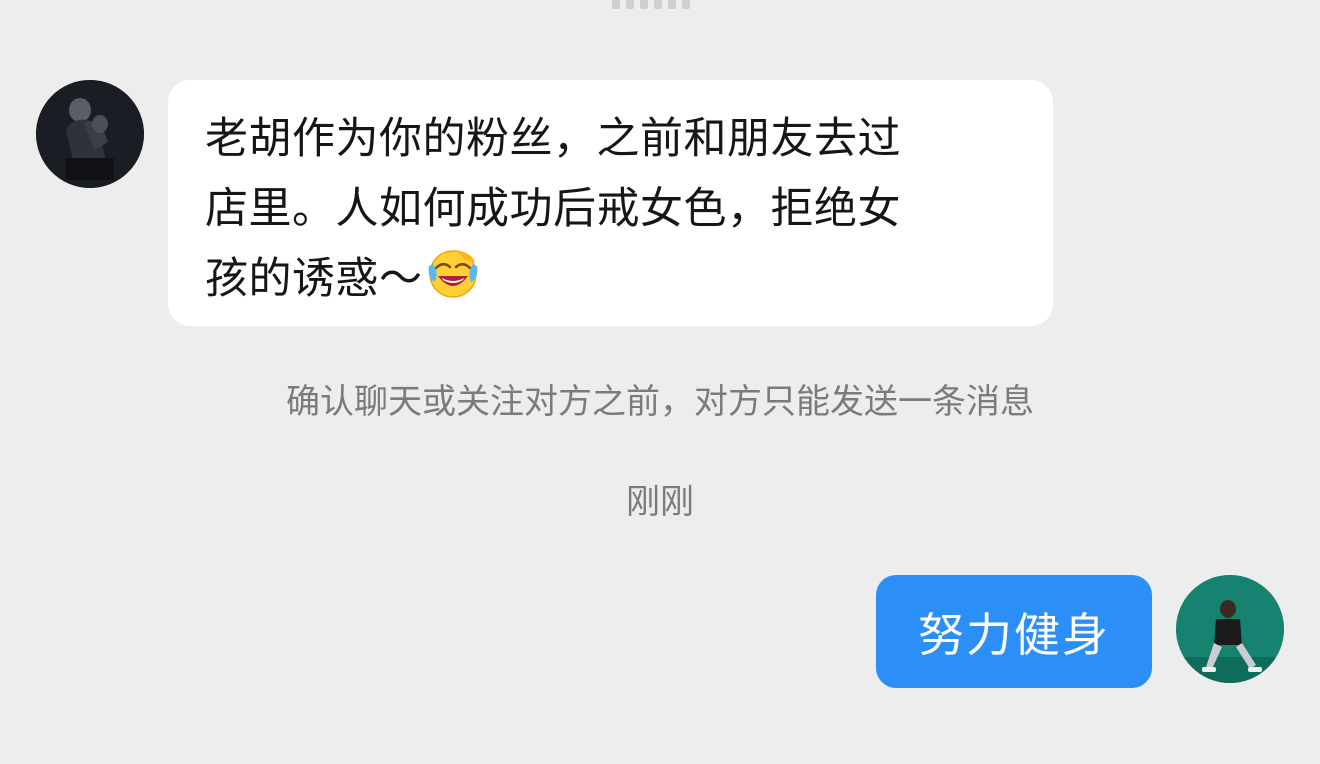 The image size is (1320, 764). Describe the element at coordinates (314, 279) in the screenshot. I see `incoming-message-line-text: 孩的诱惑～` at that location.